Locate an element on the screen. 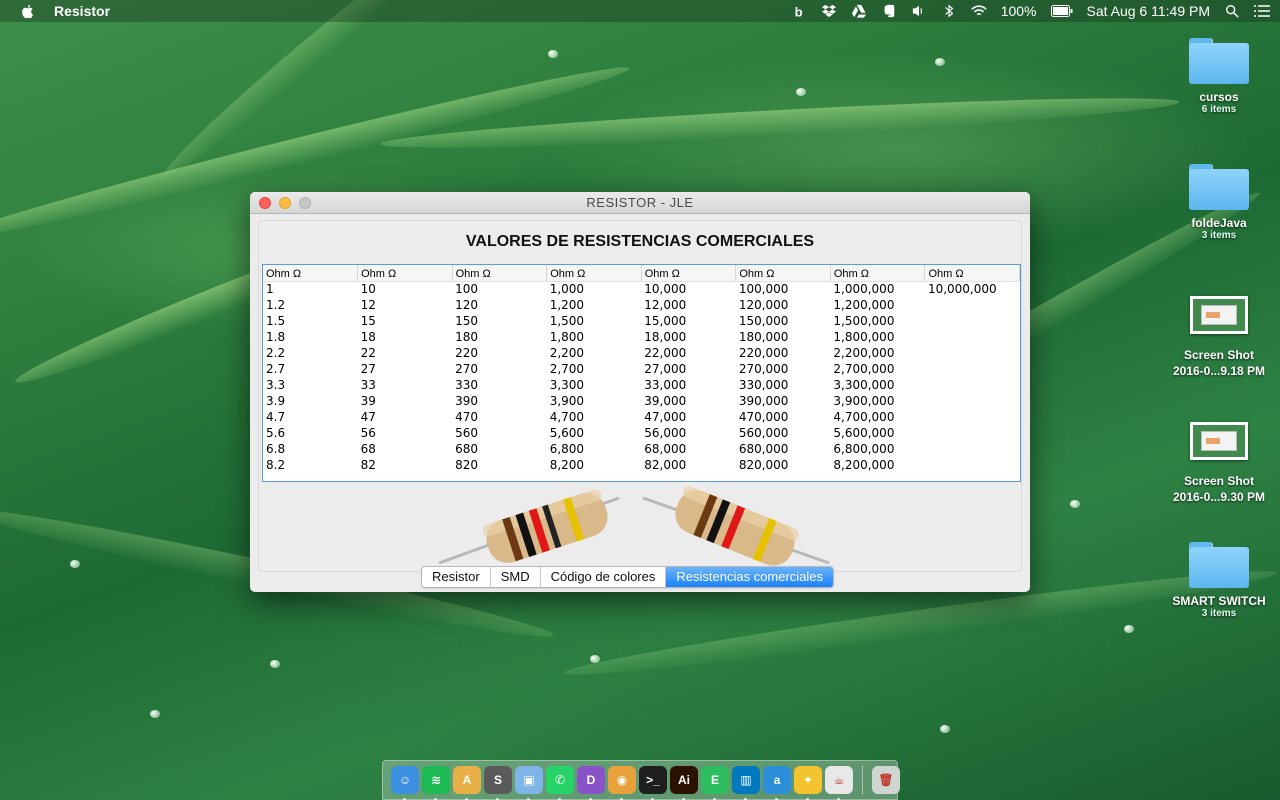 The image size is (1280, 800). terminal-icon: >_ is located at coordinates (653, 783).